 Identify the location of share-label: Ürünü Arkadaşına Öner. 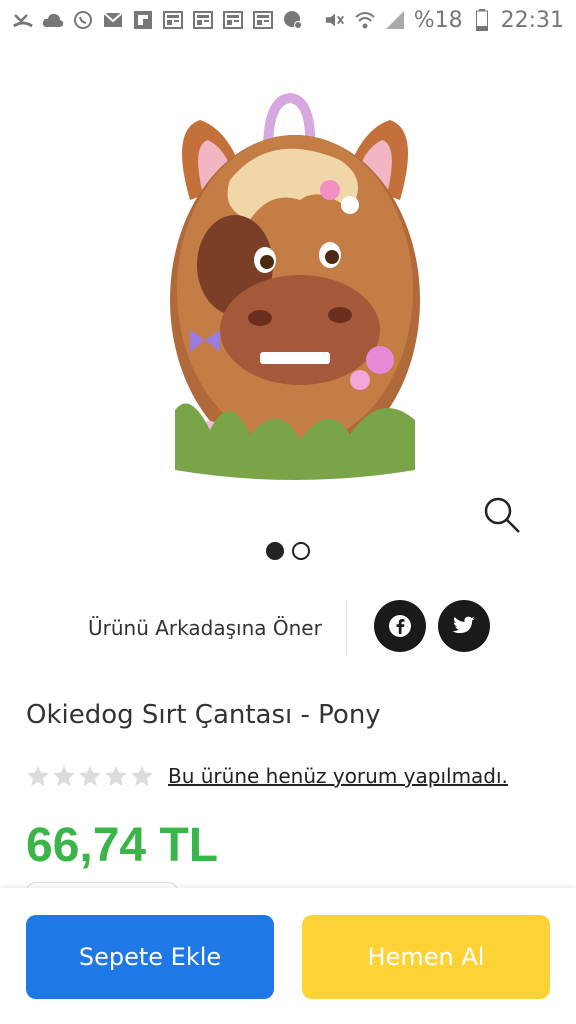
(205, 628).